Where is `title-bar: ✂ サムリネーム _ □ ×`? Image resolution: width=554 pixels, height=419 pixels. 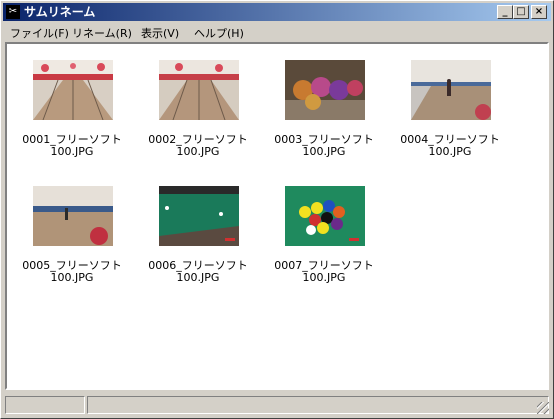 title-bar: ✂ サムリネーム _ □ × is located at coordinates (277, 12).